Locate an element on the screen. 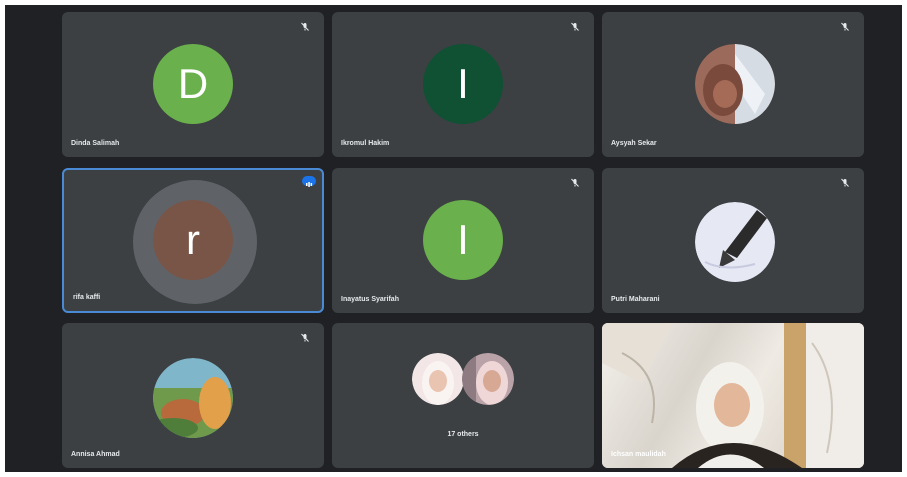 The image size is (907, 477). participant-tile: D Dinda Salimah is located at coordinates (193, 84).